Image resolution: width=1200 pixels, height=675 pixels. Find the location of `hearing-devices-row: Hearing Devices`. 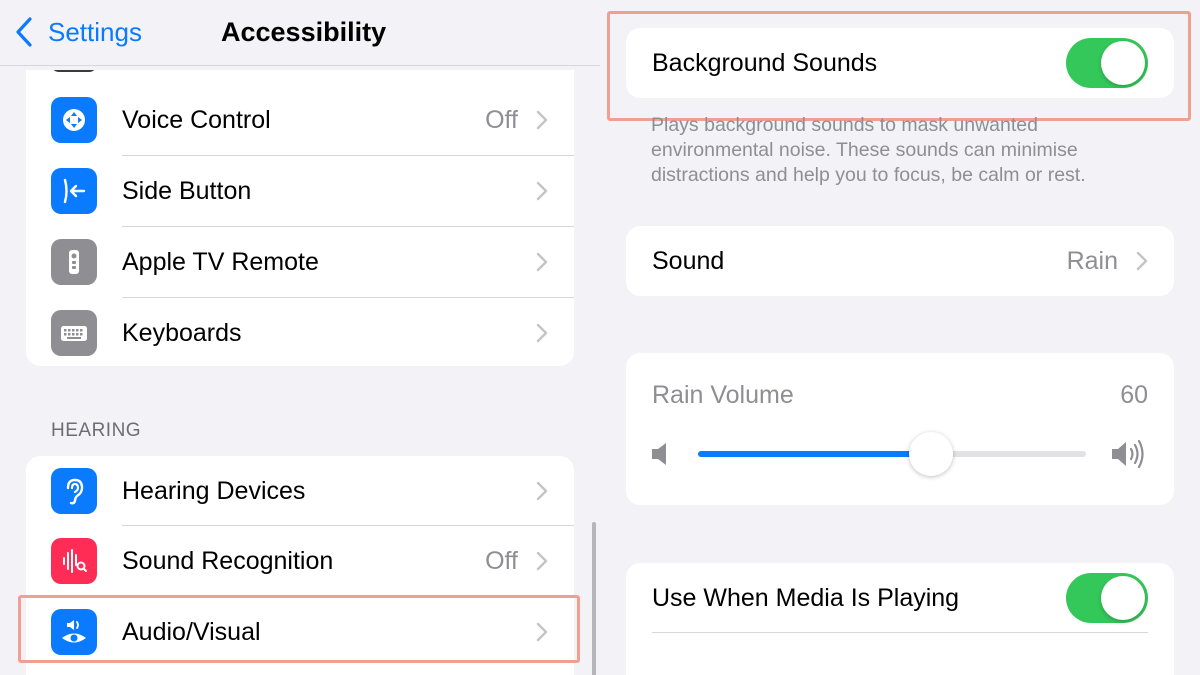

hearing-devices-row: Hearing Devices is located at coordinates (300, 491).